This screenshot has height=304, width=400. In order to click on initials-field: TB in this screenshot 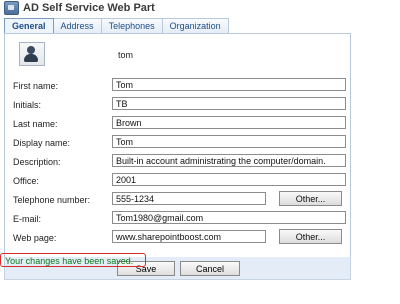, I will do `click(229, 103)`.